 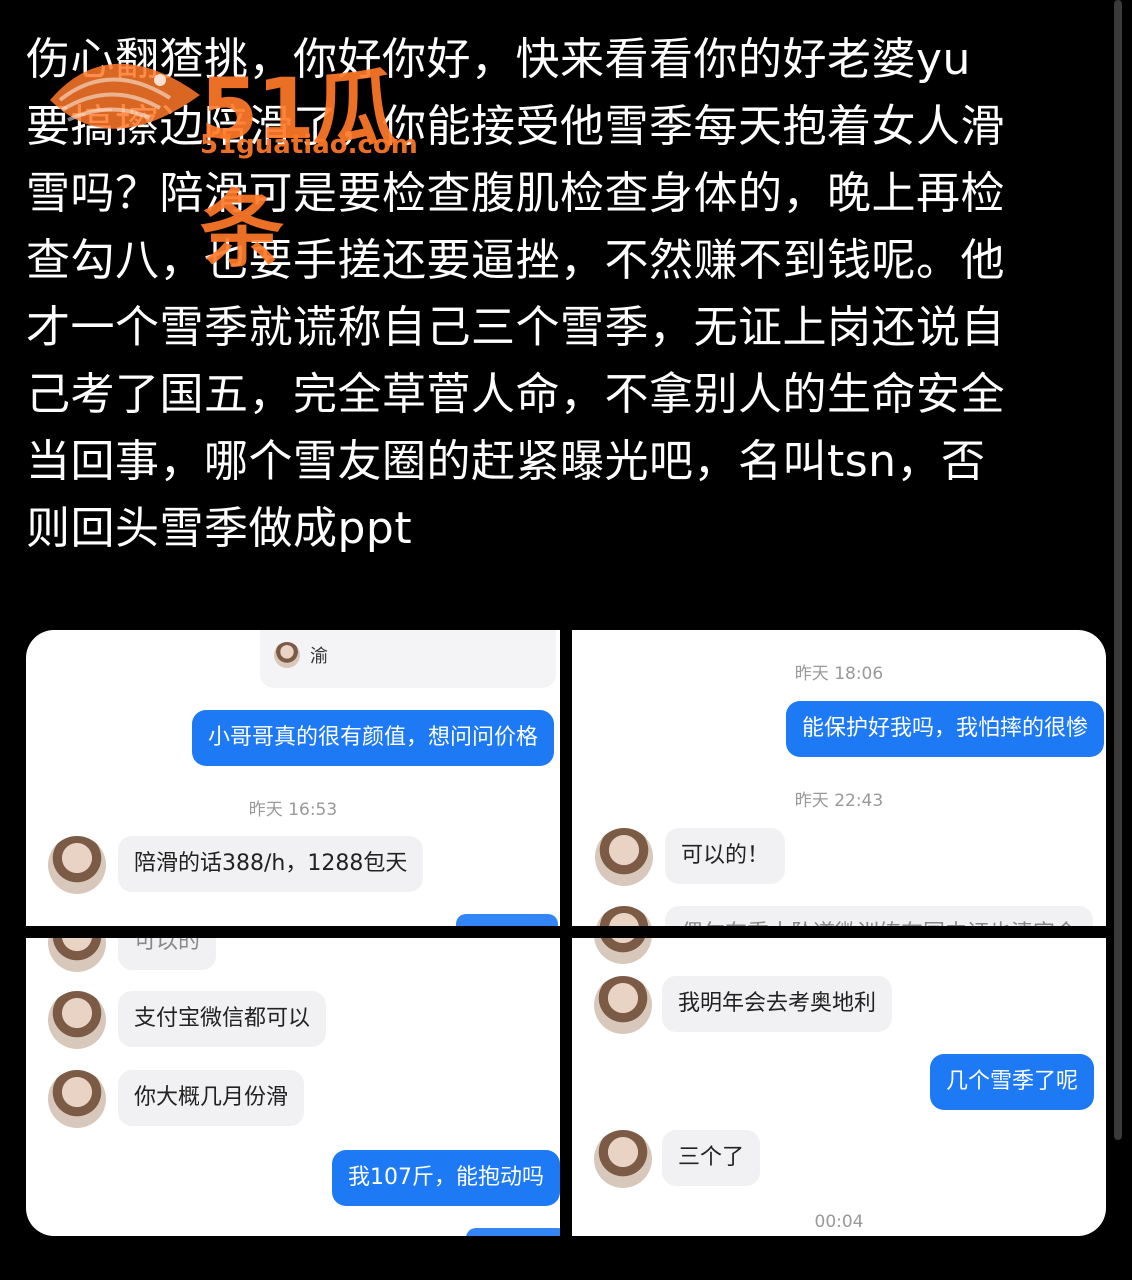 I want to click on incoming-message: 你大概几月份滑, so click(x=211, y=1098).